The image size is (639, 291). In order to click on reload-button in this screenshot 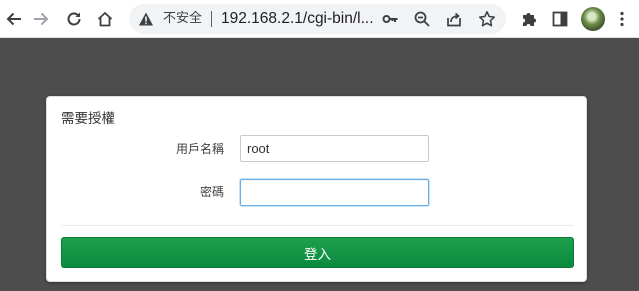, I will do `click(74, 19)`.